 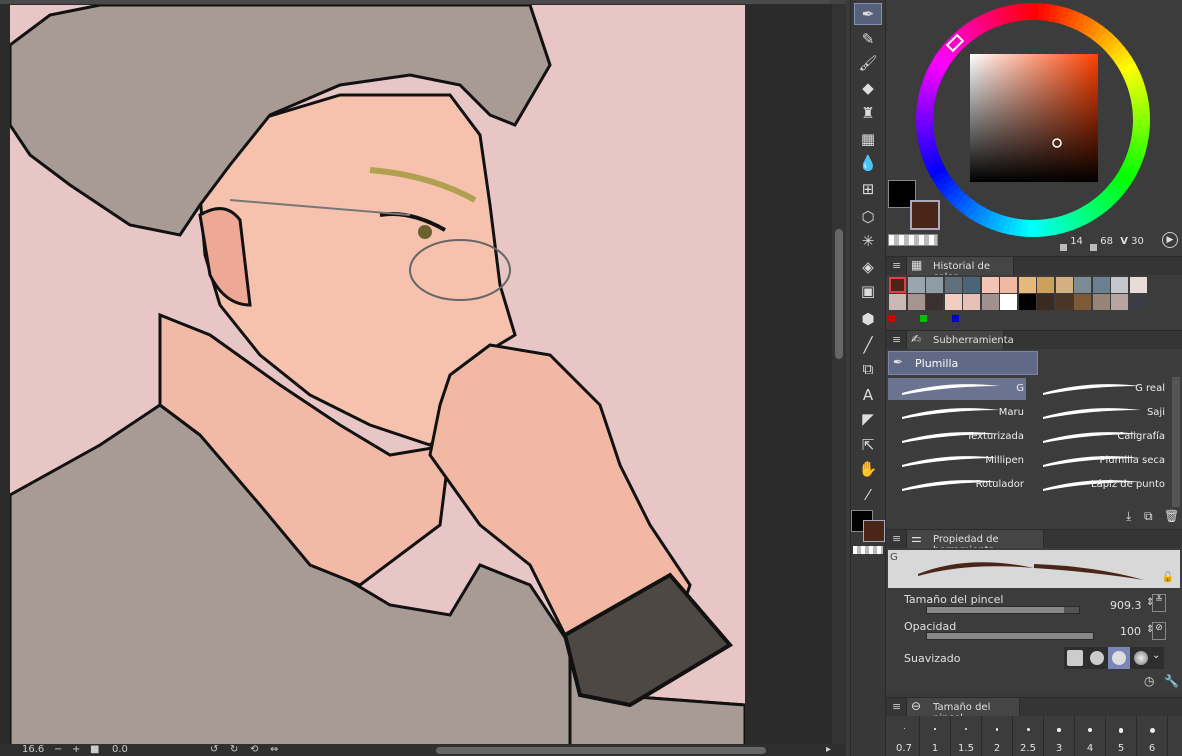 I want to click on frame-icon: ⧉, so click(x=868, y=369).